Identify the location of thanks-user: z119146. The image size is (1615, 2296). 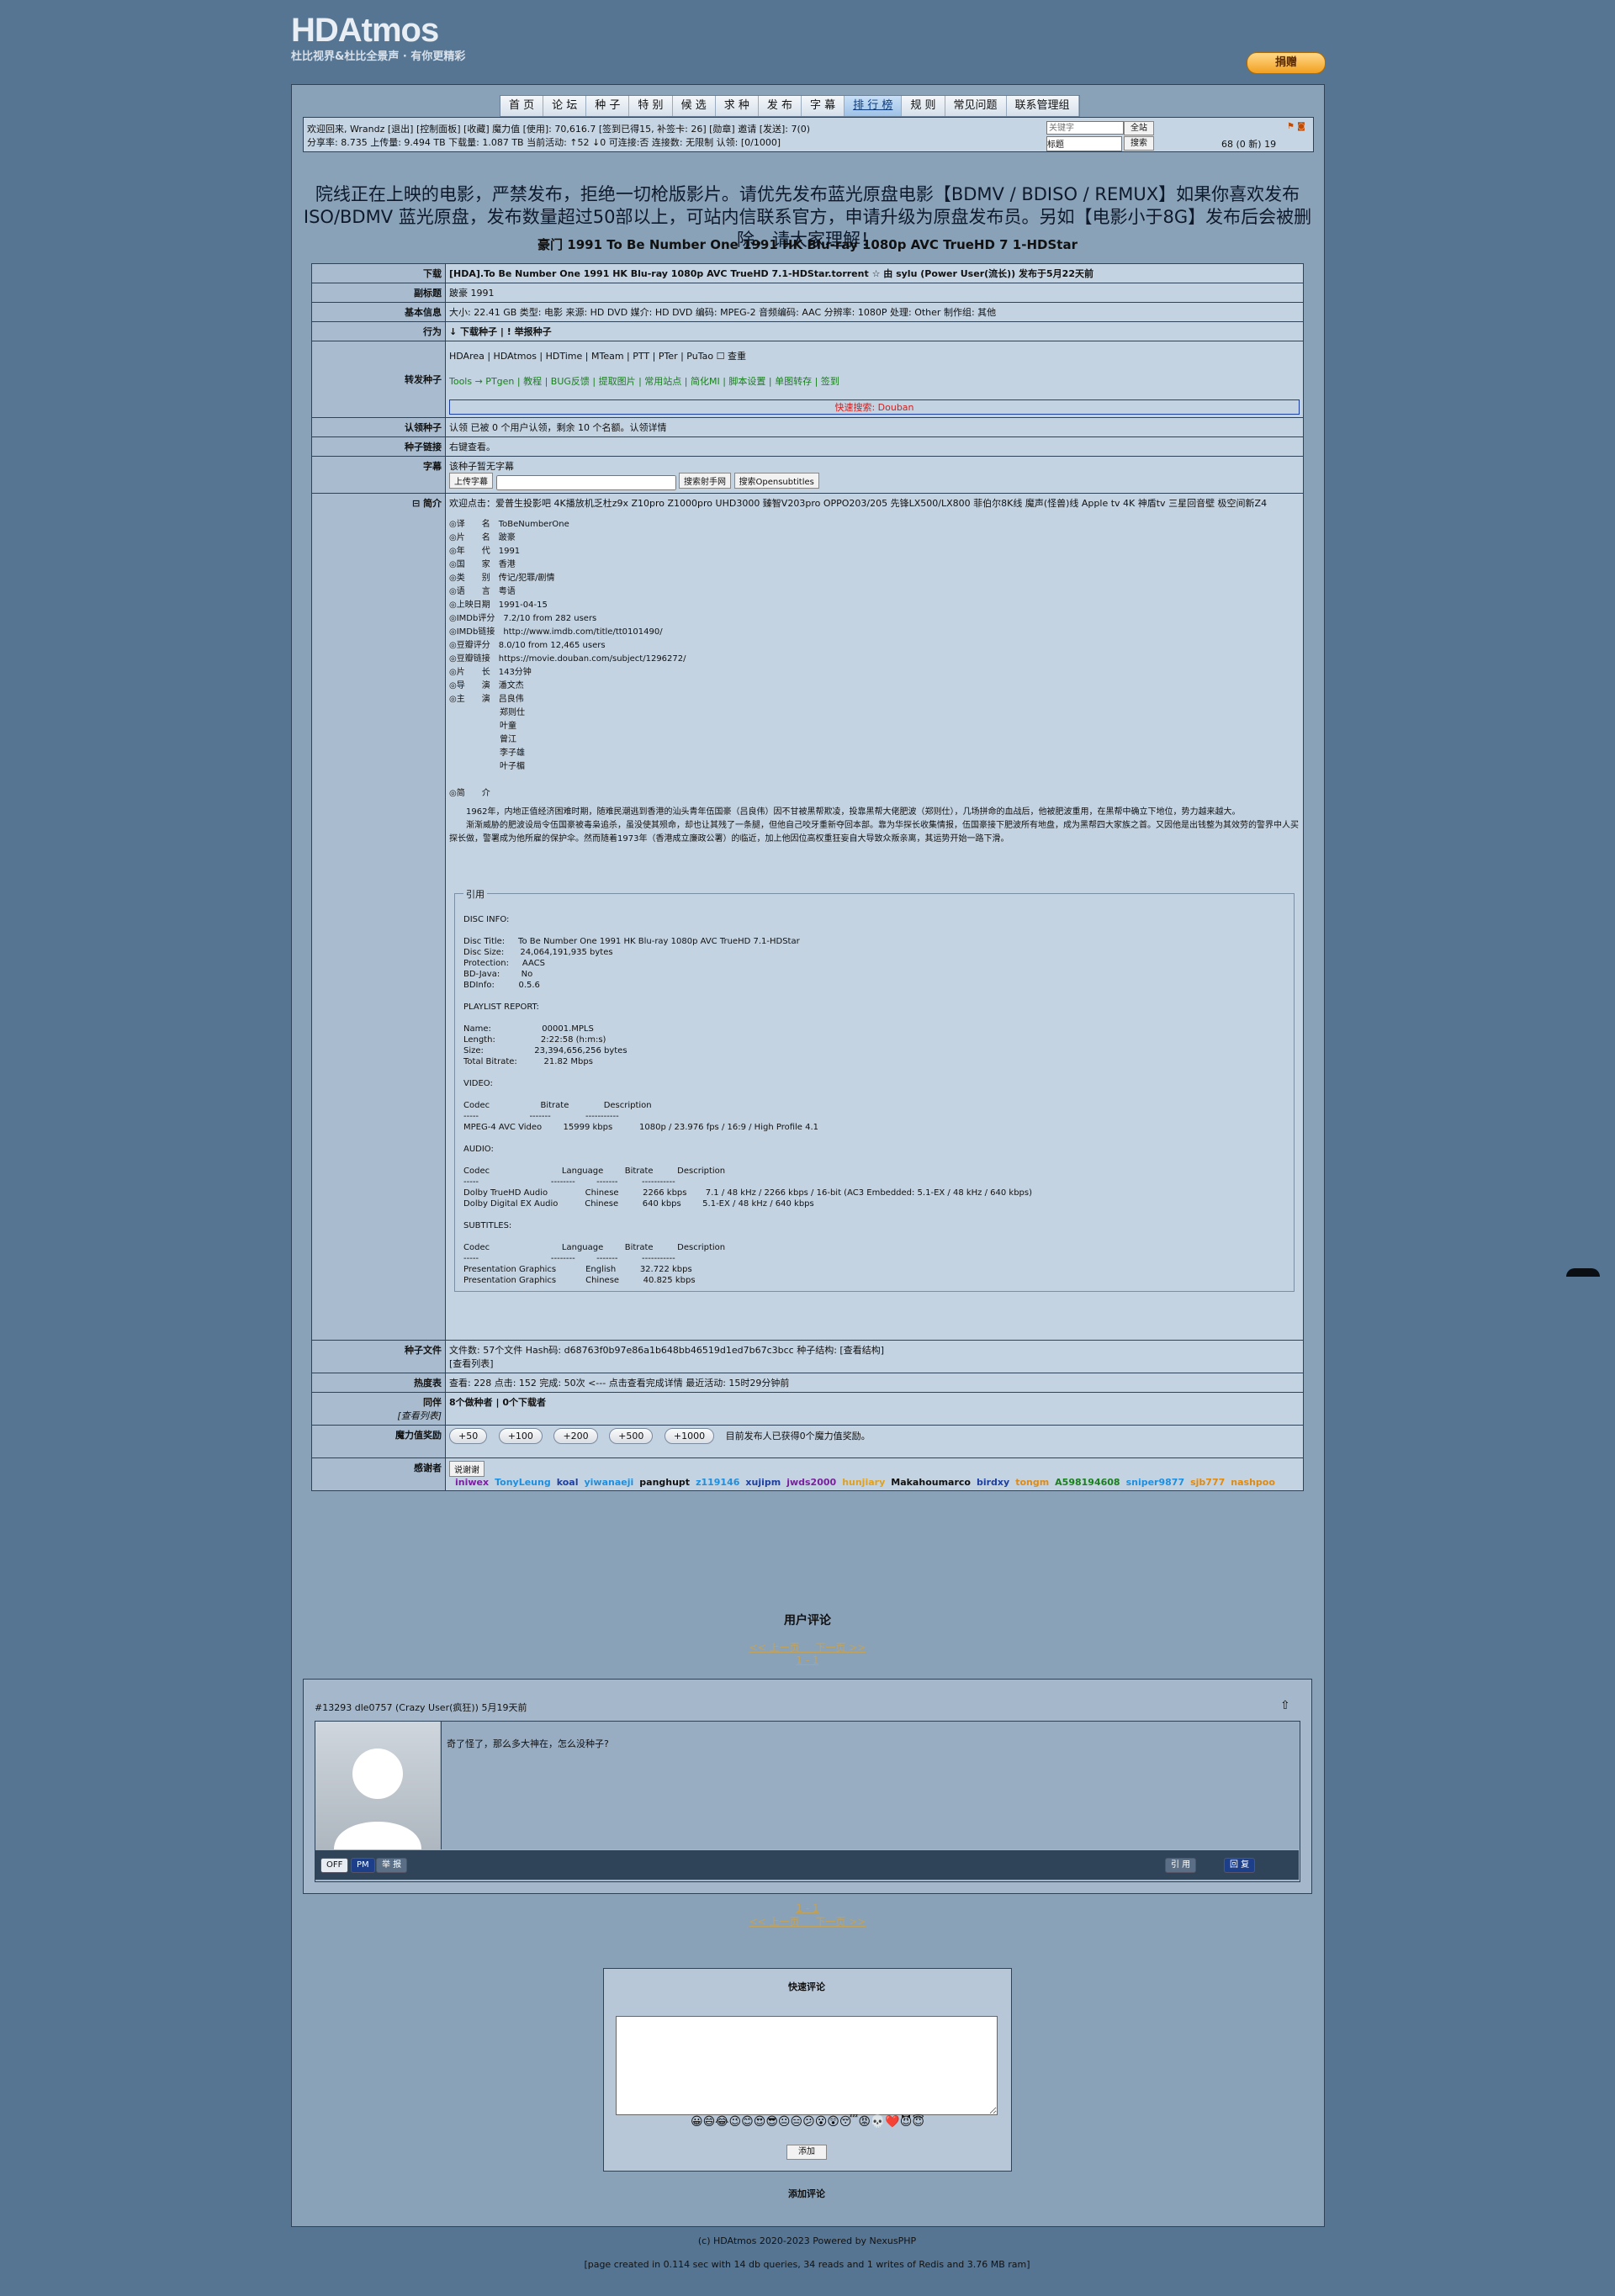
(717, 1482).